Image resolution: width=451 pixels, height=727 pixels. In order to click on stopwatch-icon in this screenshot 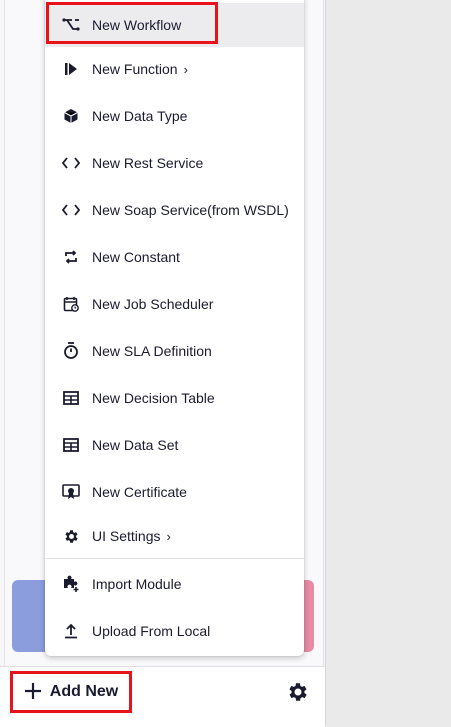, I will do `click(71, 351)`.